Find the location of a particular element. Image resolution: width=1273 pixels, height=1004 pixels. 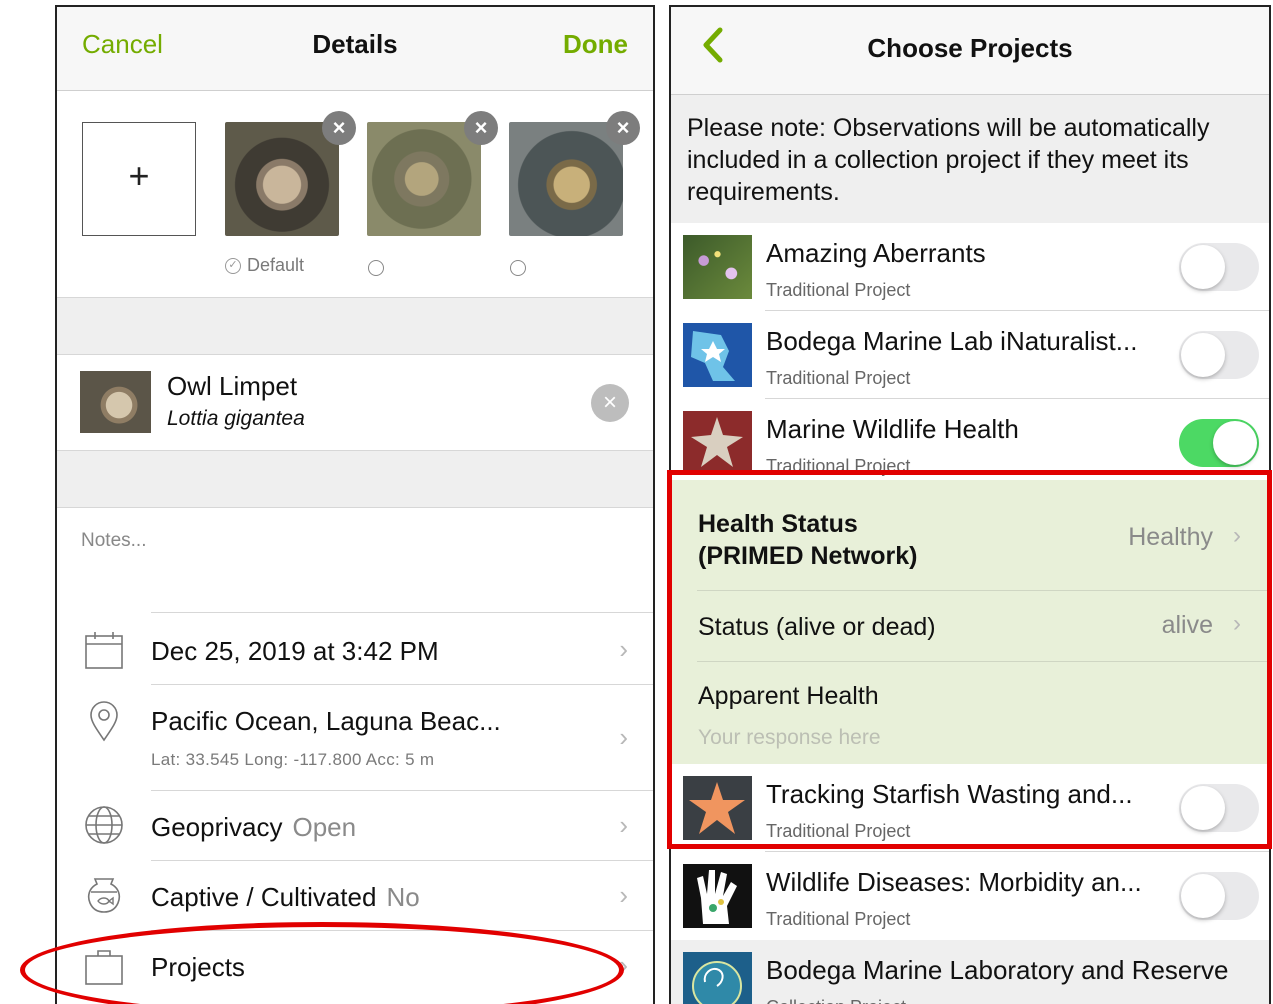

globe-icon is located at coordinates (104, 825).